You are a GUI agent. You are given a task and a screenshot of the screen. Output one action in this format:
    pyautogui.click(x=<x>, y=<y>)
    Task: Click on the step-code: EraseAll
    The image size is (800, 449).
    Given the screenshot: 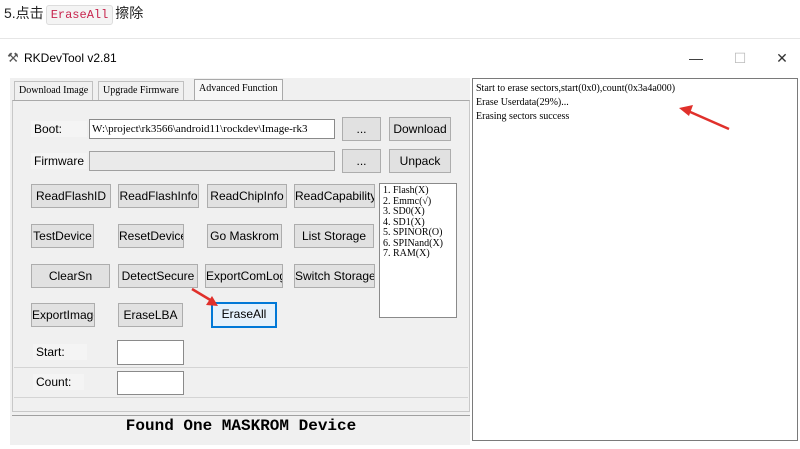 What is the action you would take?
    pyautogui.click(x=79, y=15)
    